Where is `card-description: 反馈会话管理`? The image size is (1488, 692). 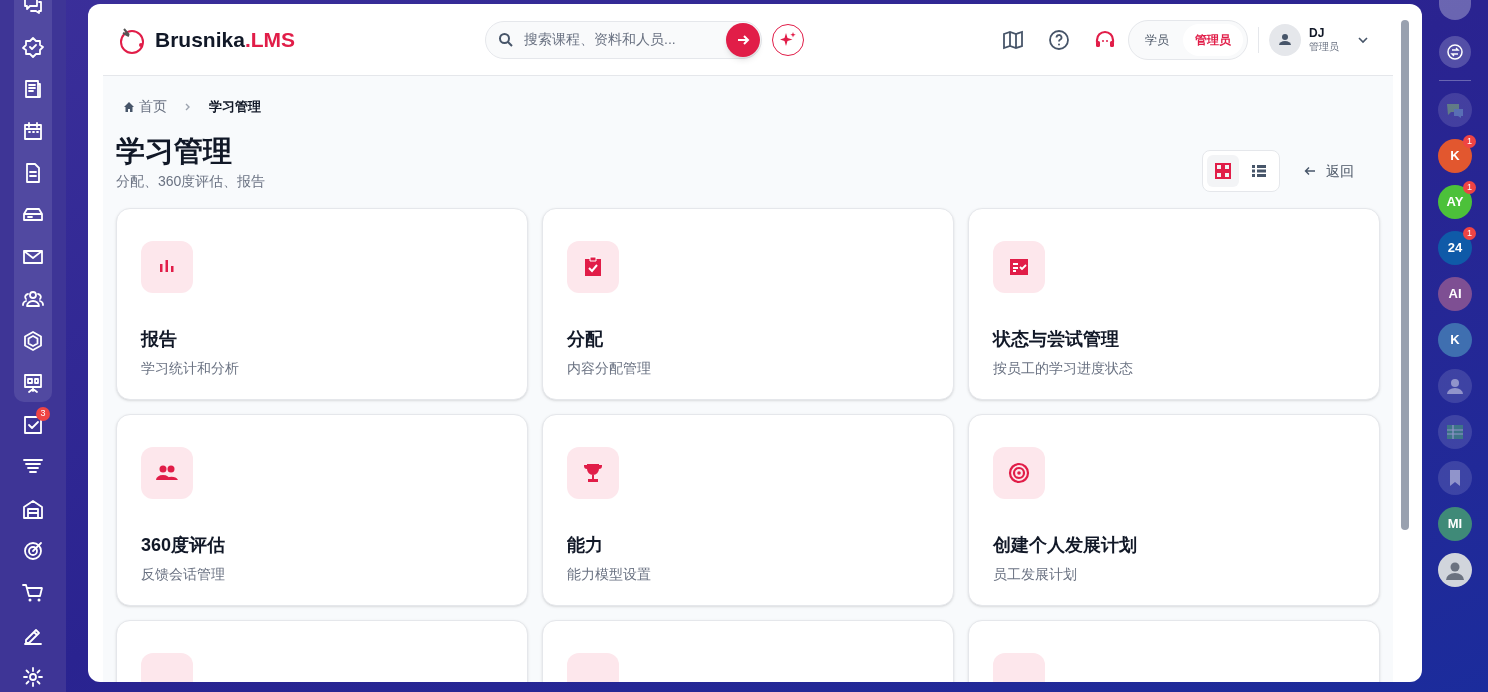 card-description: 反馈会话管理 is located at coordinates (183, 575).